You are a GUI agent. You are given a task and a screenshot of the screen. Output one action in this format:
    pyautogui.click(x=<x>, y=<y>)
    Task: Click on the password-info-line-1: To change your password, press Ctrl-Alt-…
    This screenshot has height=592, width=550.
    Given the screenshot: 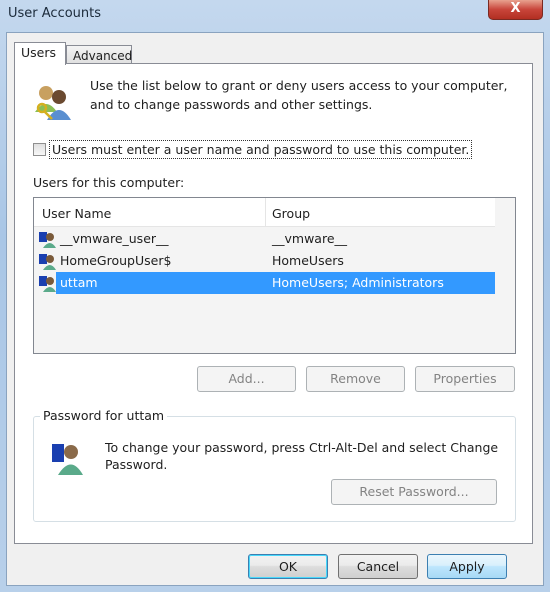 What is the action you would take?
    pyautogui.click(x=302, y=447)
    